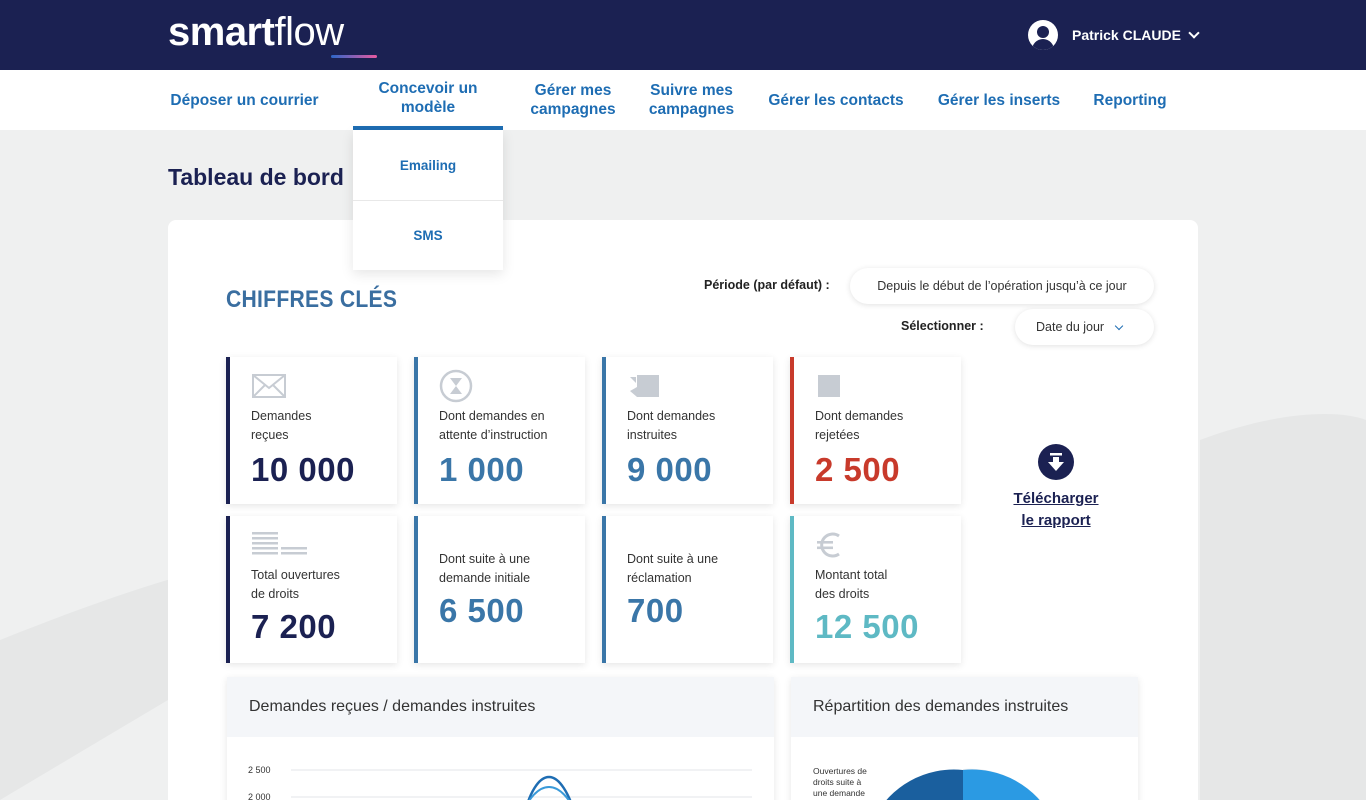  What do you see at coordinates (1056, 462) in the screenshot?
I see `download-icon` at bounding box center [1056, 462].